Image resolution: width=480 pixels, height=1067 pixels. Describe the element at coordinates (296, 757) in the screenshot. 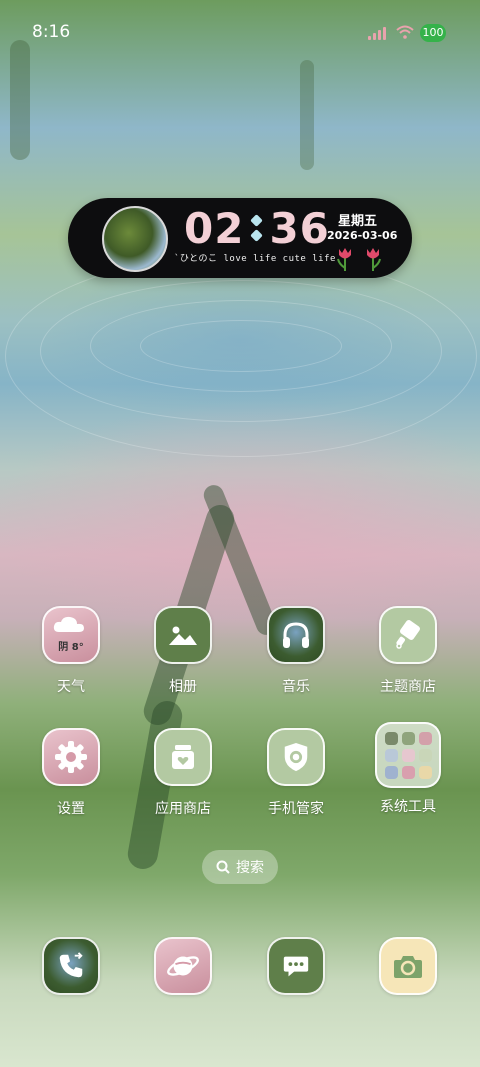

I see `shield-icon` at that location.